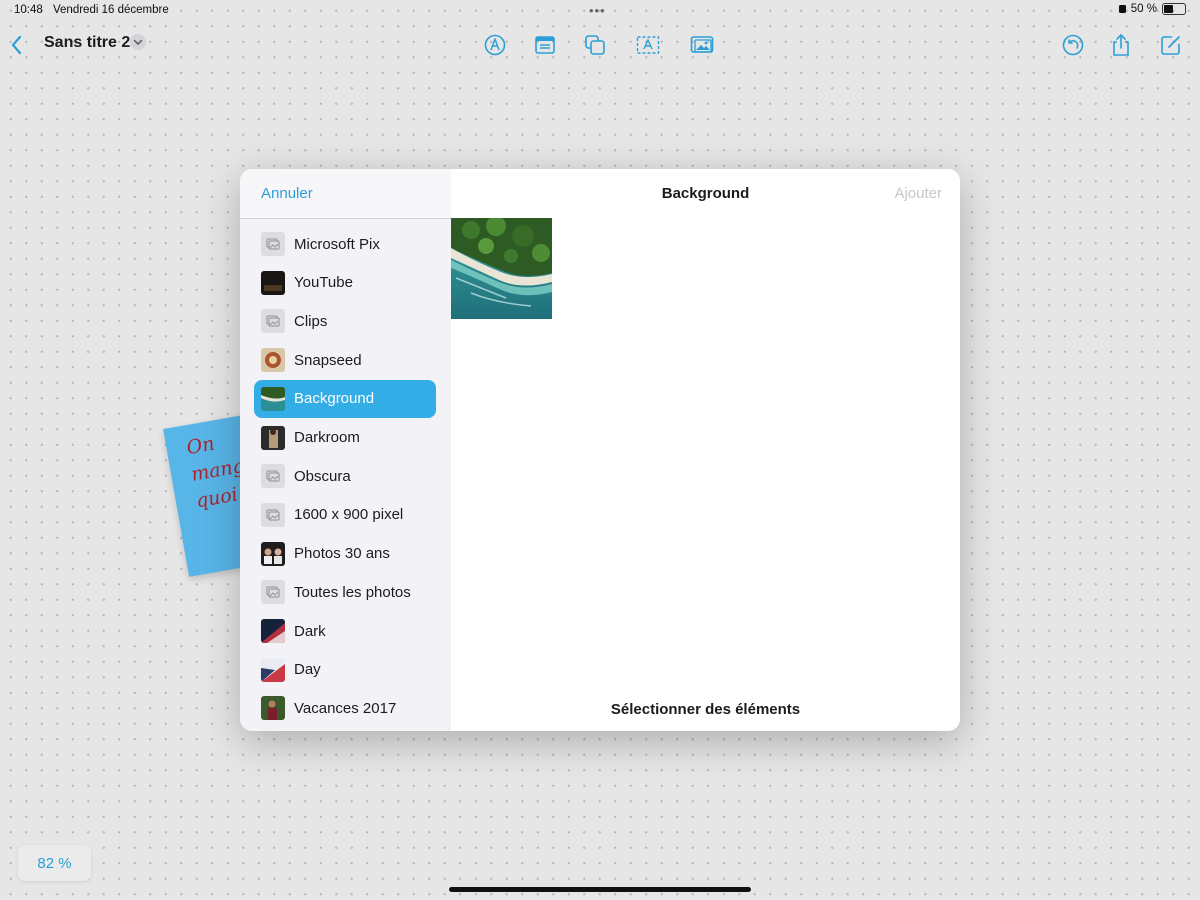  Describe the element at coordinates (28, 10) in the screenshot. I see `status-time: 10:48` at that location.